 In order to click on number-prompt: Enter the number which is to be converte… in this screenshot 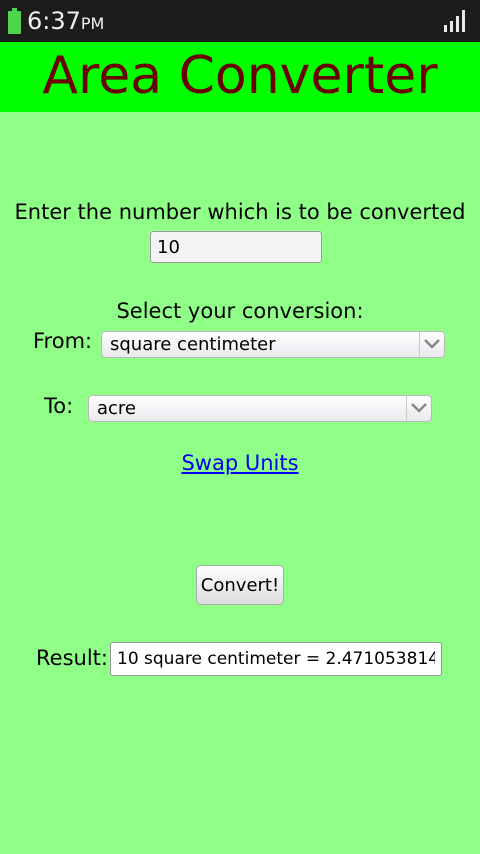, I will do `click(240, 212)`.